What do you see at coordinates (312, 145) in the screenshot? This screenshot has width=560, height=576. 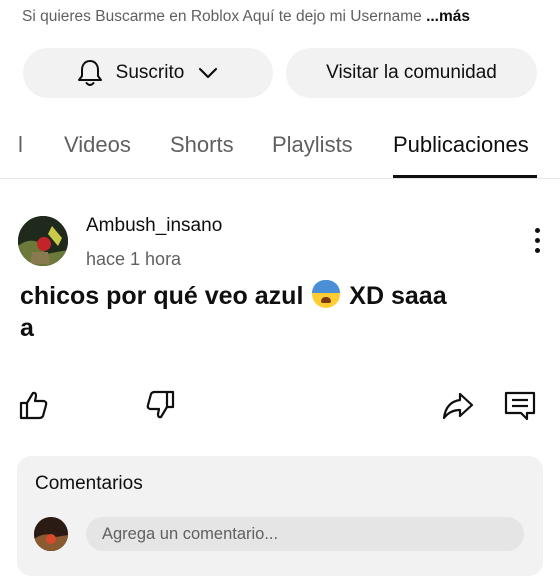 I see `tab-playlists: Playlists` at bounding box center [312, 145].